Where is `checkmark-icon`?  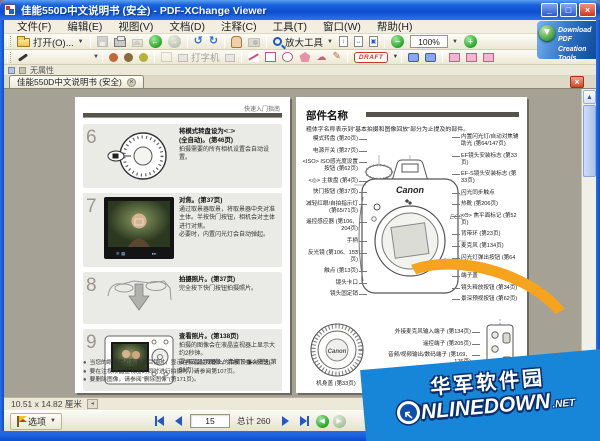
checkmark-icon is located at coordinates (143, 57).